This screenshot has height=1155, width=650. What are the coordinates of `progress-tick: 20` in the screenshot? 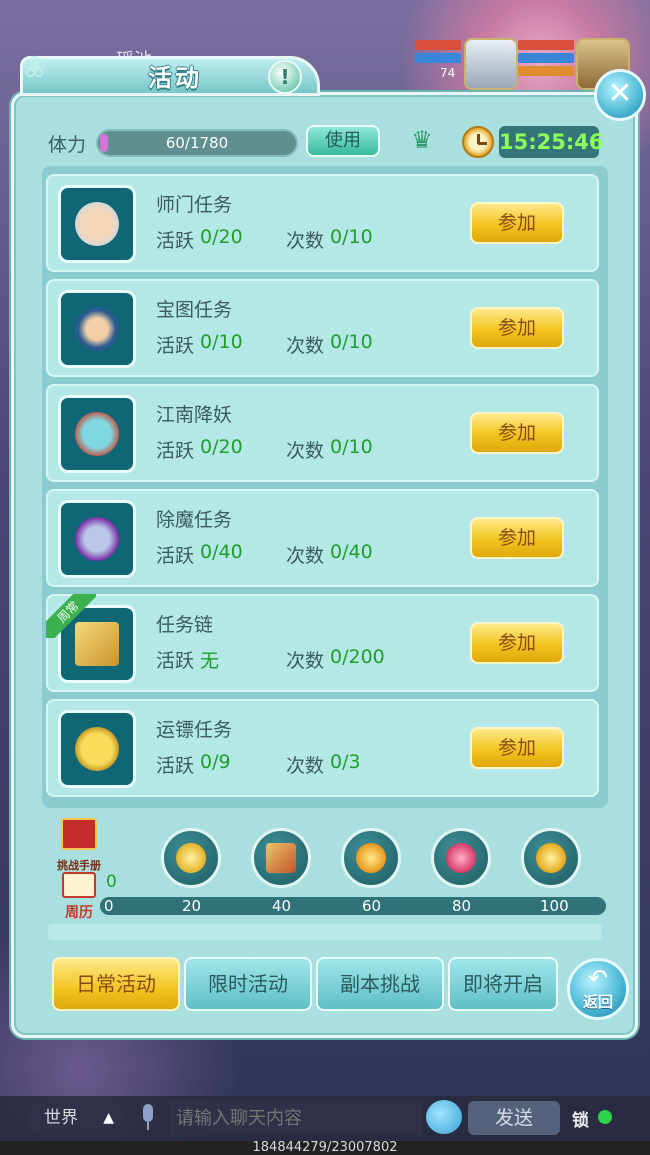 It's located at (192, 906).